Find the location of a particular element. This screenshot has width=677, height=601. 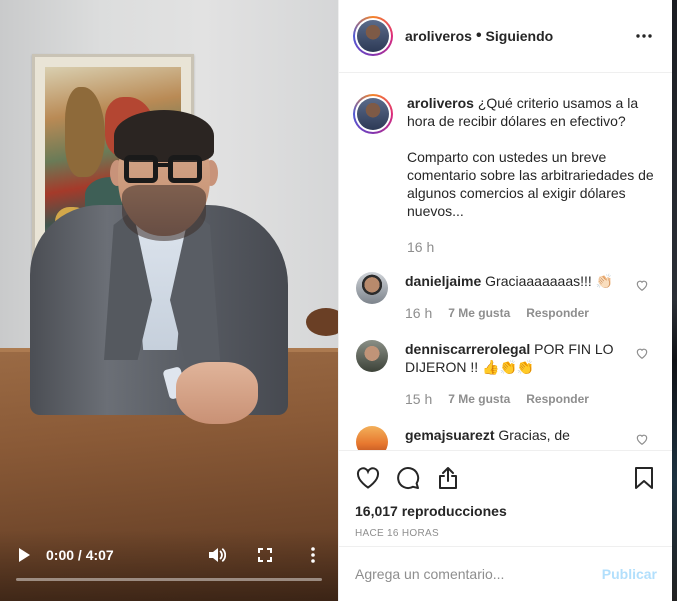

caption-time: 16 h is located at coordinates (421, 247).